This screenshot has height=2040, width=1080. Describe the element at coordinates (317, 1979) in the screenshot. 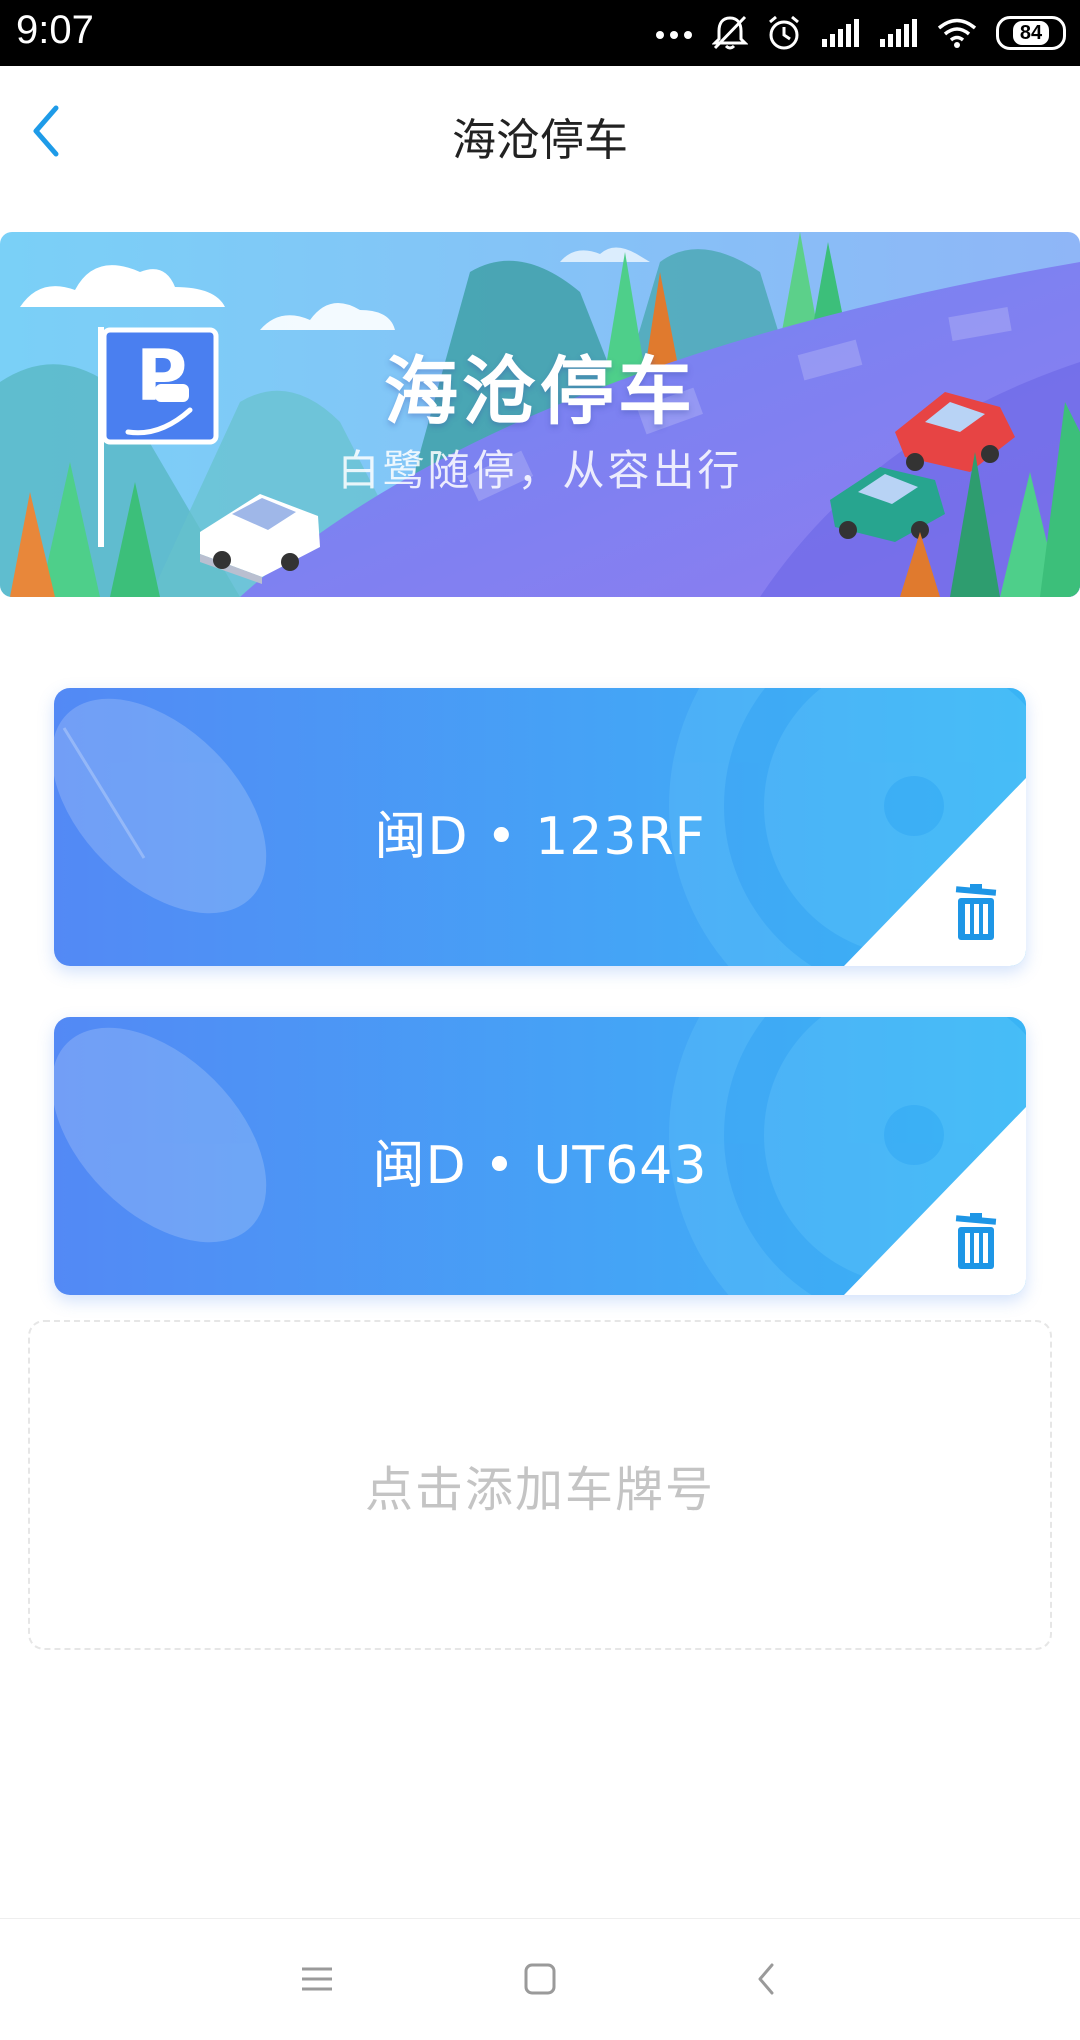

I see `menu-icon` at that location.